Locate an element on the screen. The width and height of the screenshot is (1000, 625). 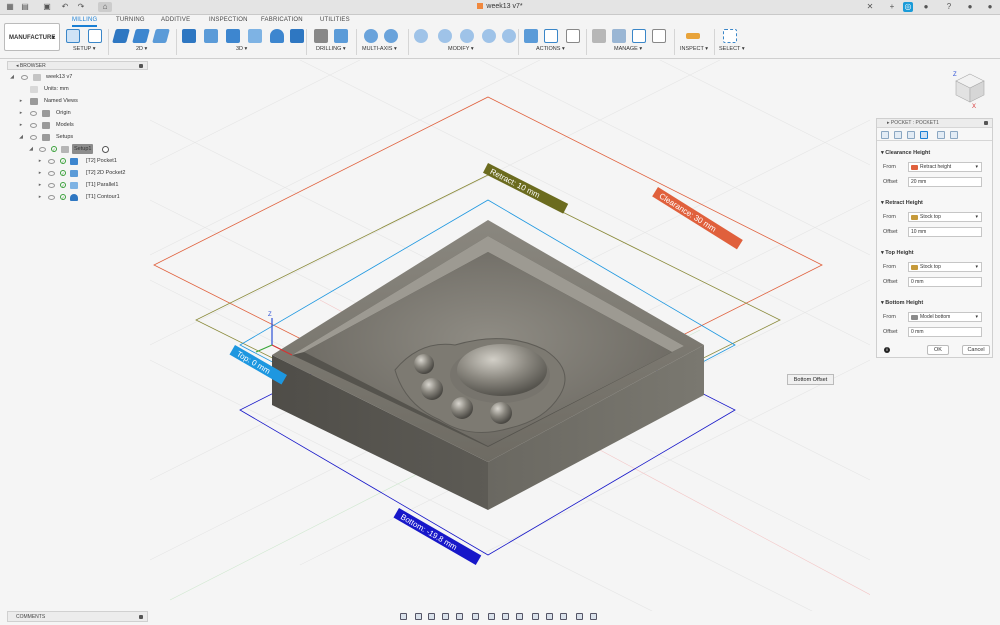
tree-item-setup1: ◢ ✓ Setup1 is located at coordinates (78, 149).